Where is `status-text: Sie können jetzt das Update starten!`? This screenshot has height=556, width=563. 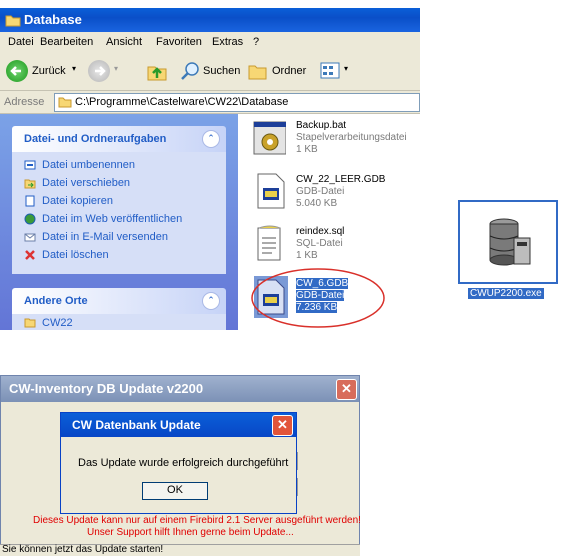
status-text: Sie können jetzt das Update starten! is located at coordinates (83, 549).